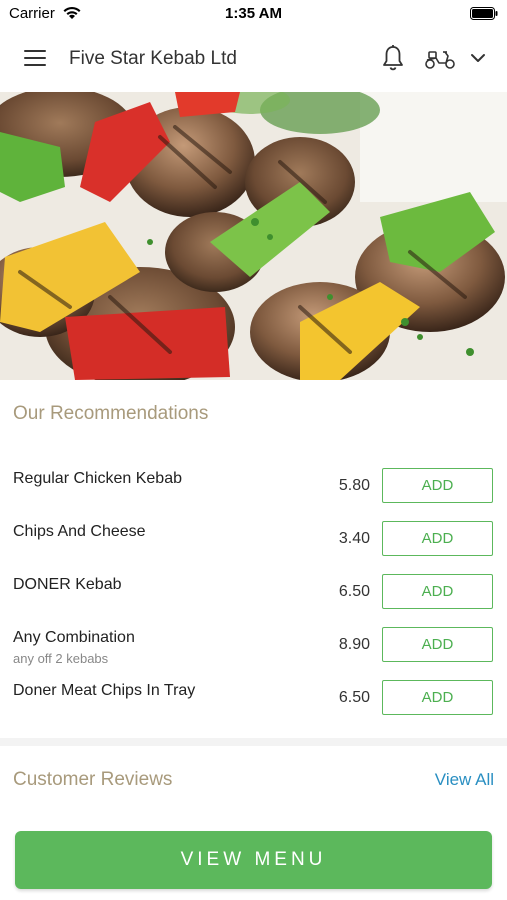  What do you see at coordinates (253, 696) in the screenshot?
I see `list-item: Doner Meat Chips In Tray 6.50 ADD` at bounding box center [253, 696].